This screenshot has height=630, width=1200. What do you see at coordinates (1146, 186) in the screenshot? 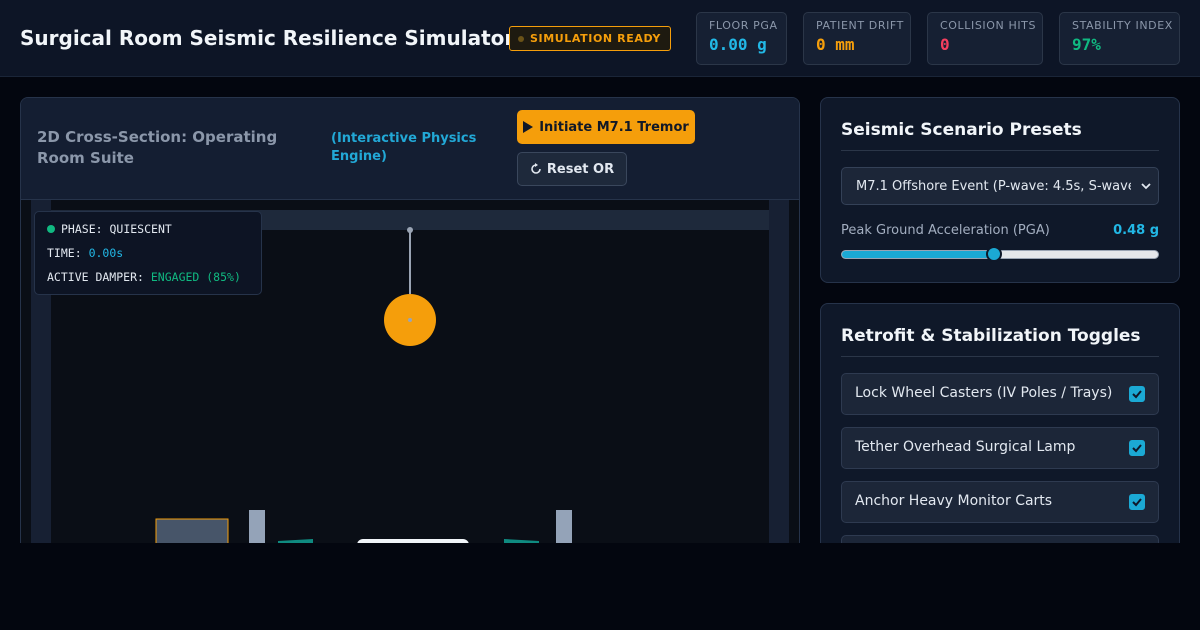
I see `chevron-down-icon` at bounding box center [1146, 186].